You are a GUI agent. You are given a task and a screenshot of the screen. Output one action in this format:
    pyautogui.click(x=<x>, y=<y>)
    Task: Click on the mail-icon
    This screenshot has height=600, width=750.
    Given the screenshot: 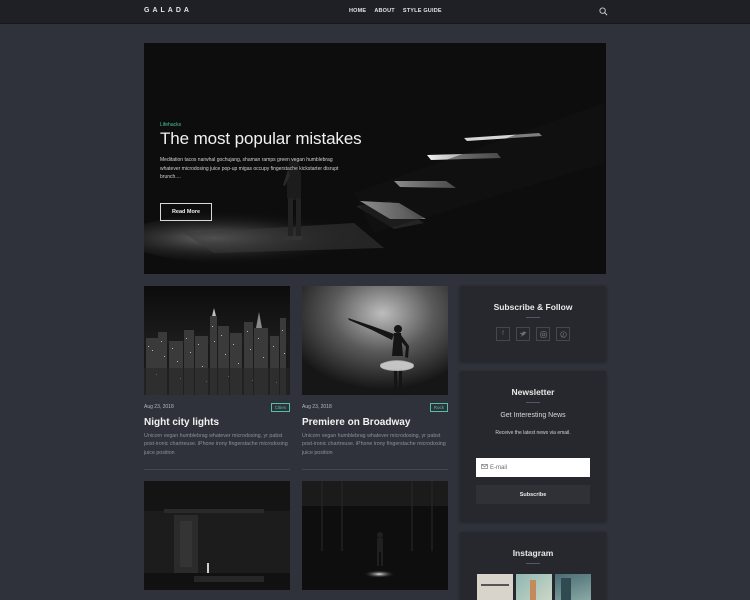 What is the action you would take?
    pyautogui.click(x=484, y=467)
    